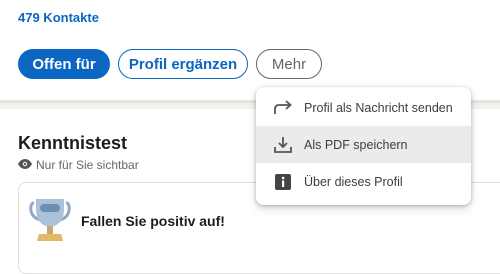  I want to click on menu-item-label: Über dieses Profil, so click(353, 181).